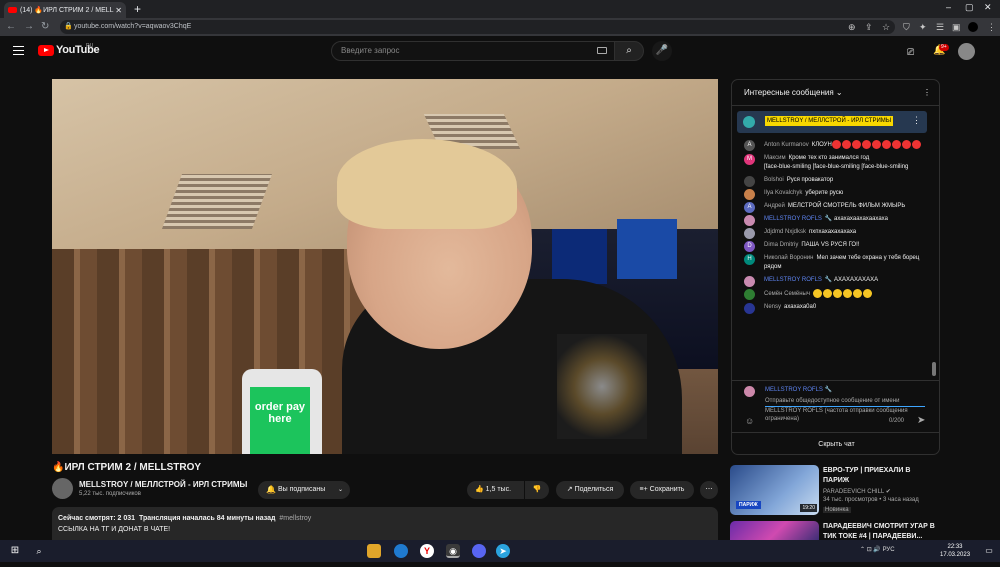 This screenshot has width=1000, height=567. Describe the element at coordinates (786, 145) in the screenshot. I see `chat-author-name: Anton Kurmanov` at that location.